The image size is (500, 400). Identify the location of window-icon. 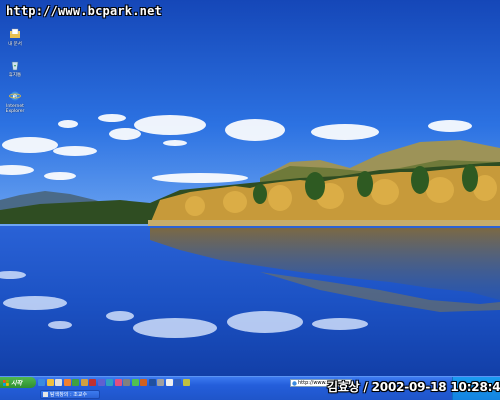
(45, 394).